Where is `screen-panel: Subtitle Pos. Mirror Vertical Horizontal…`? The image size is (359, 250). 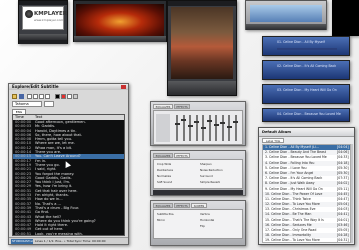 screen-panel: Subtitle Pos. Mirror Vertical Horizontal… is located at coordinates (198, 224).